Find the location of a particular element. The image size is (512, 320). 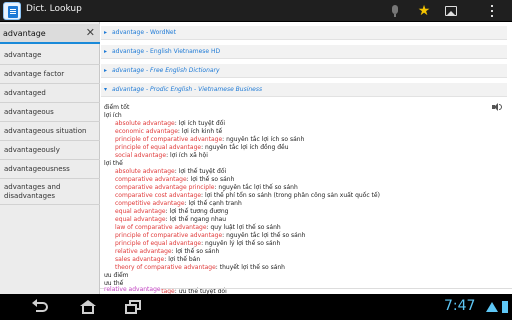

list-item: advantaged is located at coordinates (50, 93).